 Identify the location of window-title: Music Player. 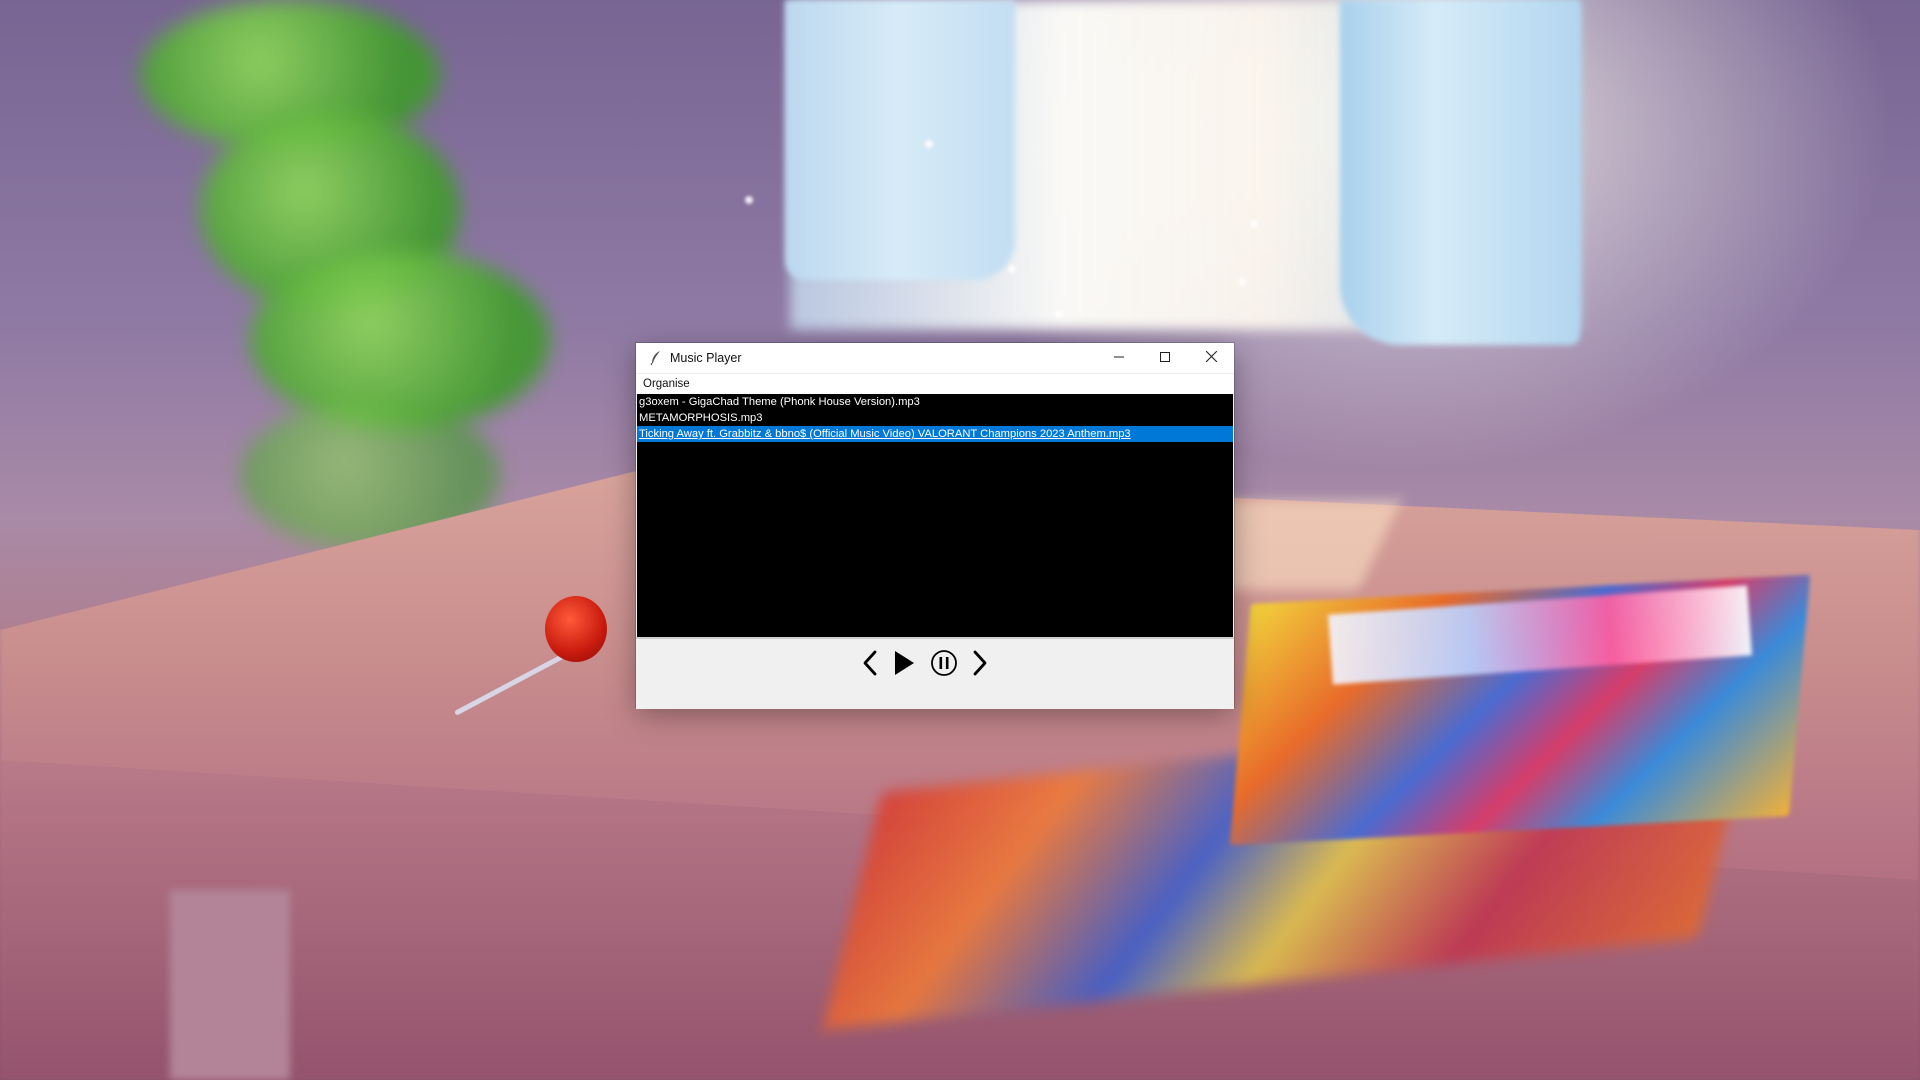
(706, 358).